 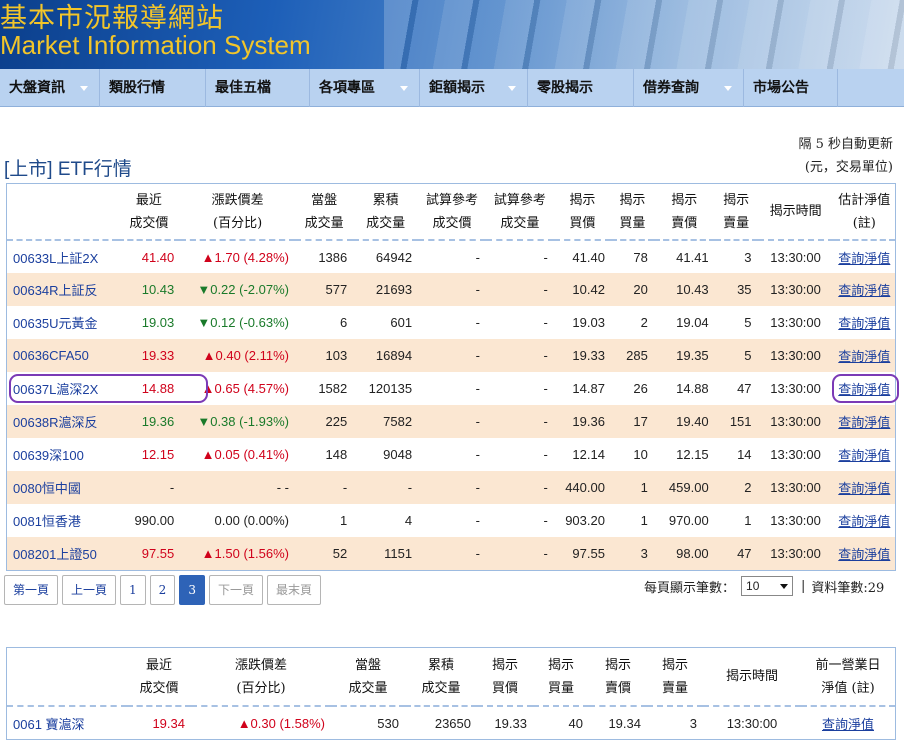 I want to click on etf-name: 00633L上証2X, so click(x=62, y=256).